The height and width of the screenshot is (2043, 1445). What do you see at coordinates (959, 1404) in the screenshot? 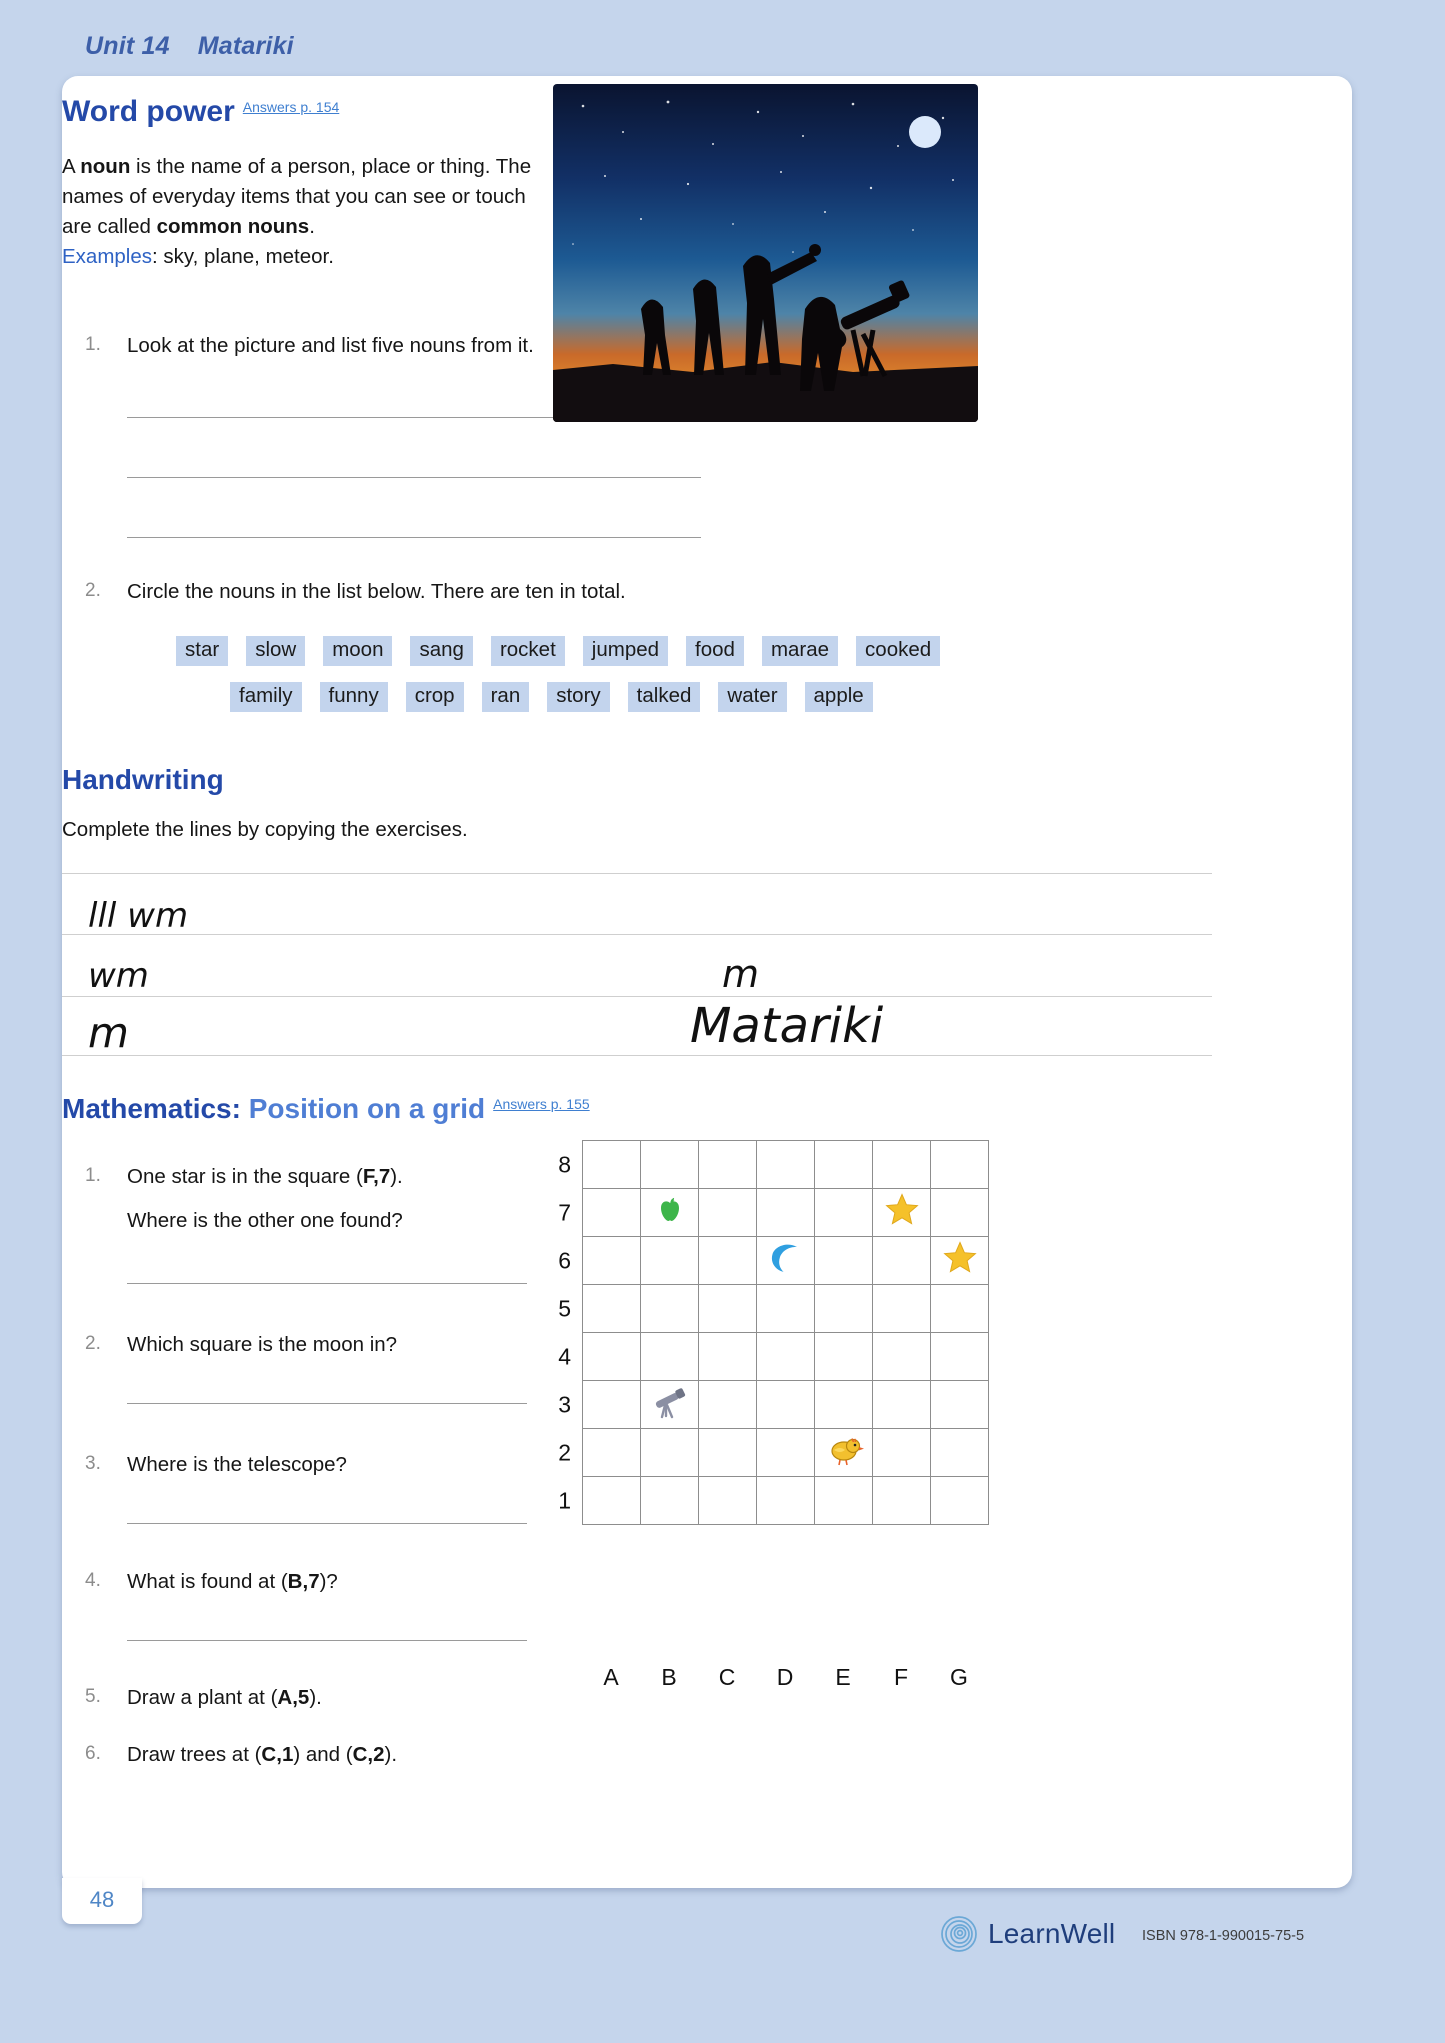
I see `grid-cell-G3` at bounding box center [959, 1404].